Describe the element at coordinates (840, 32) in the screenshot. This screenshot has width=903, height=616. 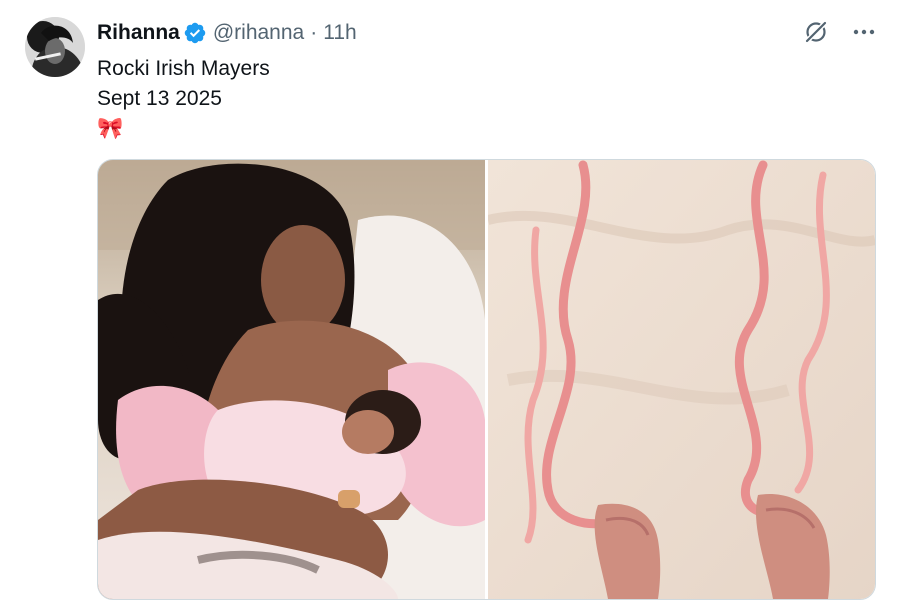
I see `tweet-actions` at that location.